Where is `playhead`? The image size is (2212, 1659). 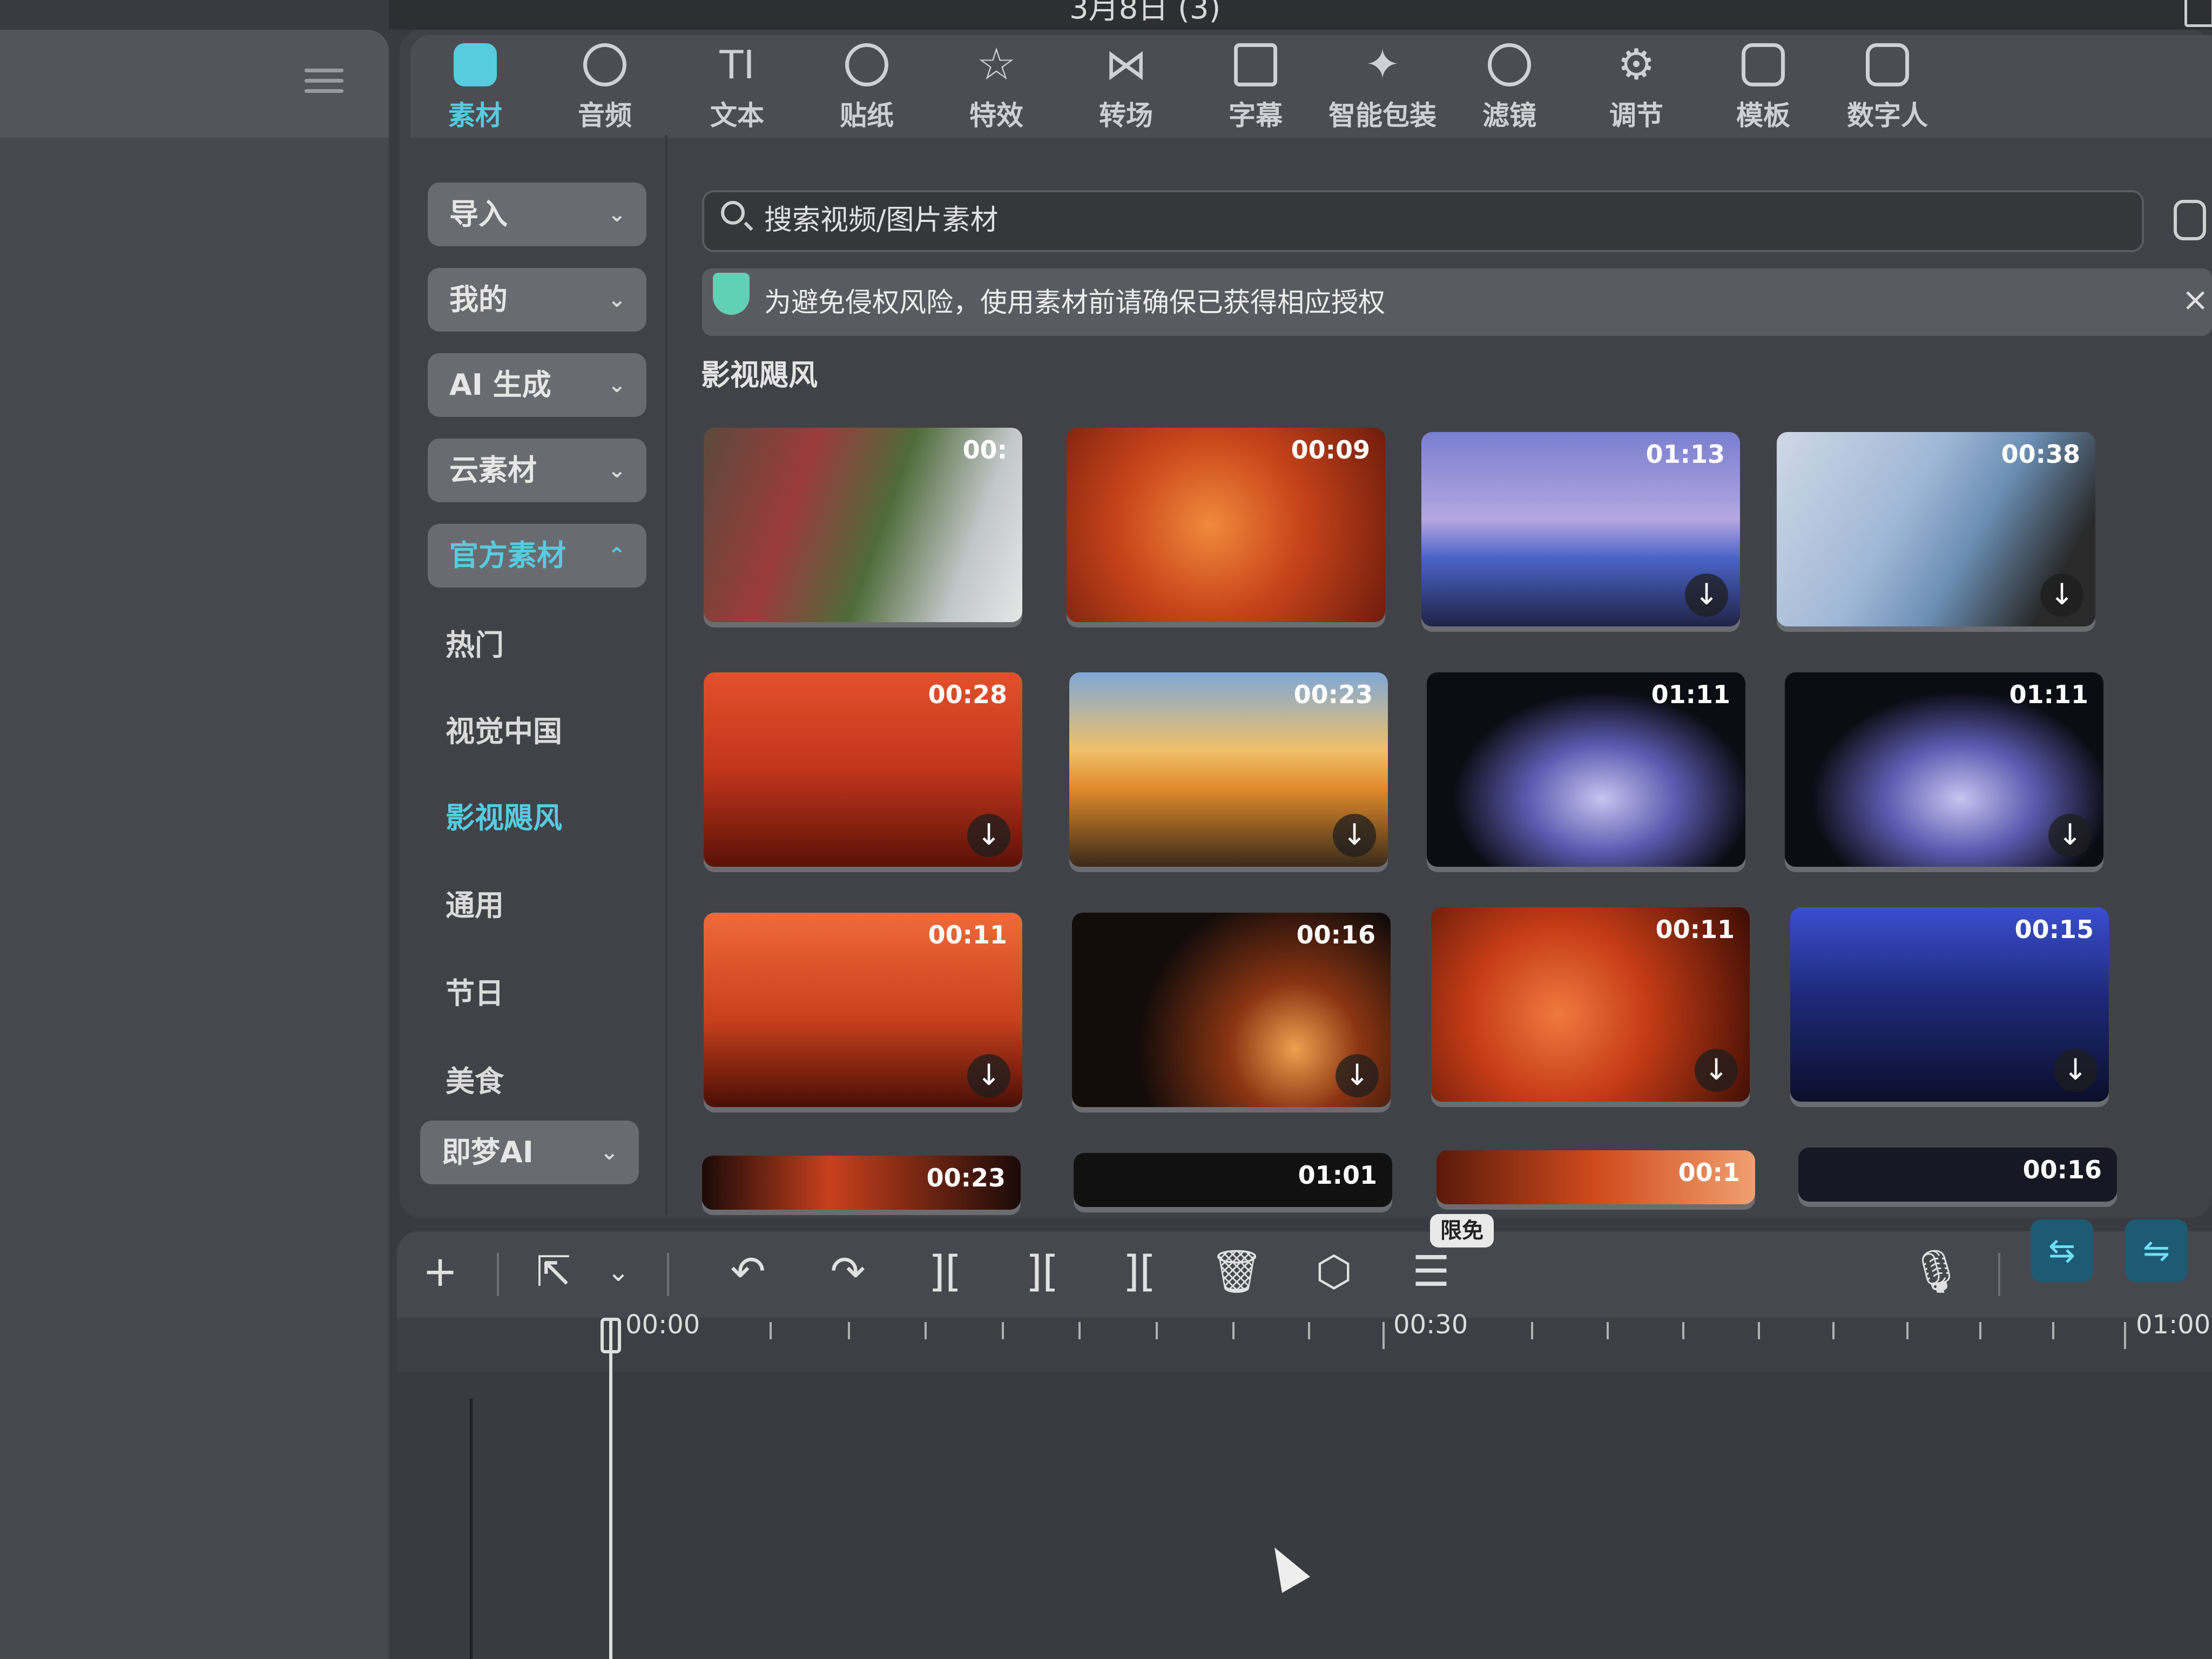 playhead is located at coordinates (610, 1489).